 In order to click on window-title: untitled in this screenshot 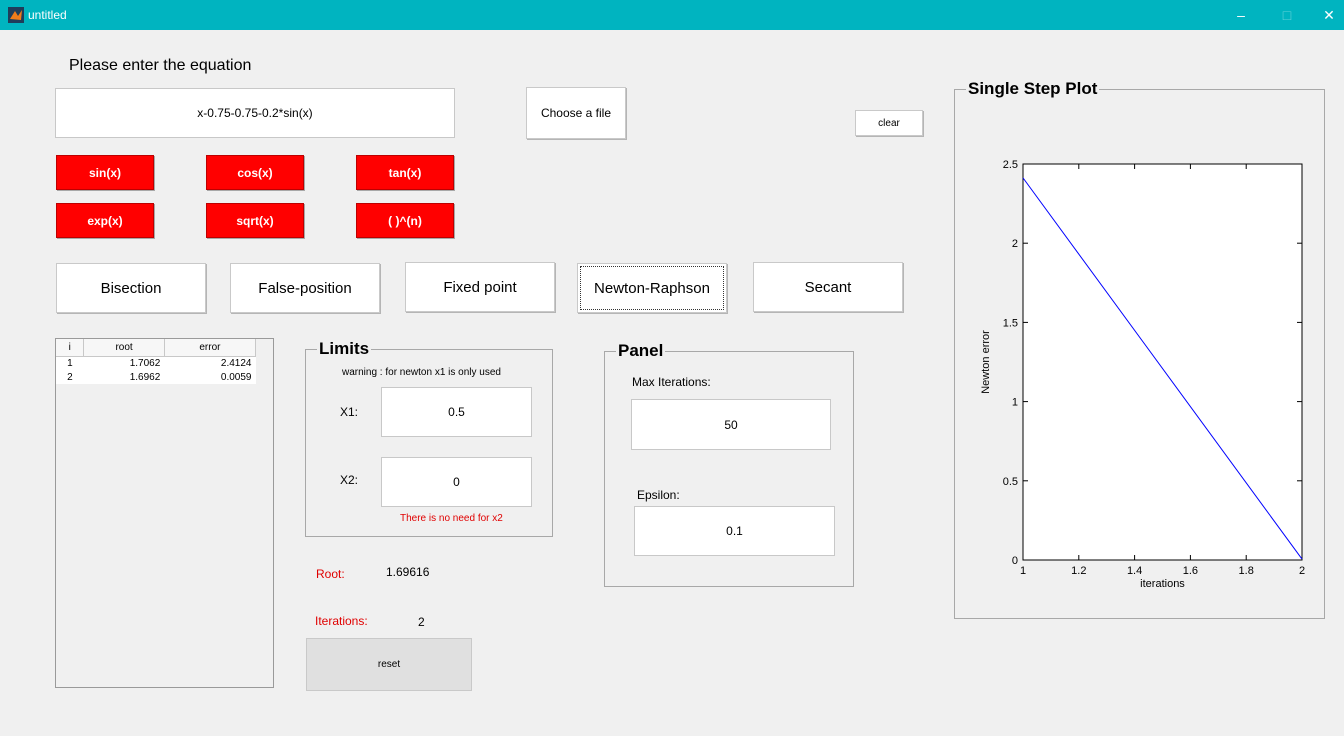, I will do `click(47, 15)`.